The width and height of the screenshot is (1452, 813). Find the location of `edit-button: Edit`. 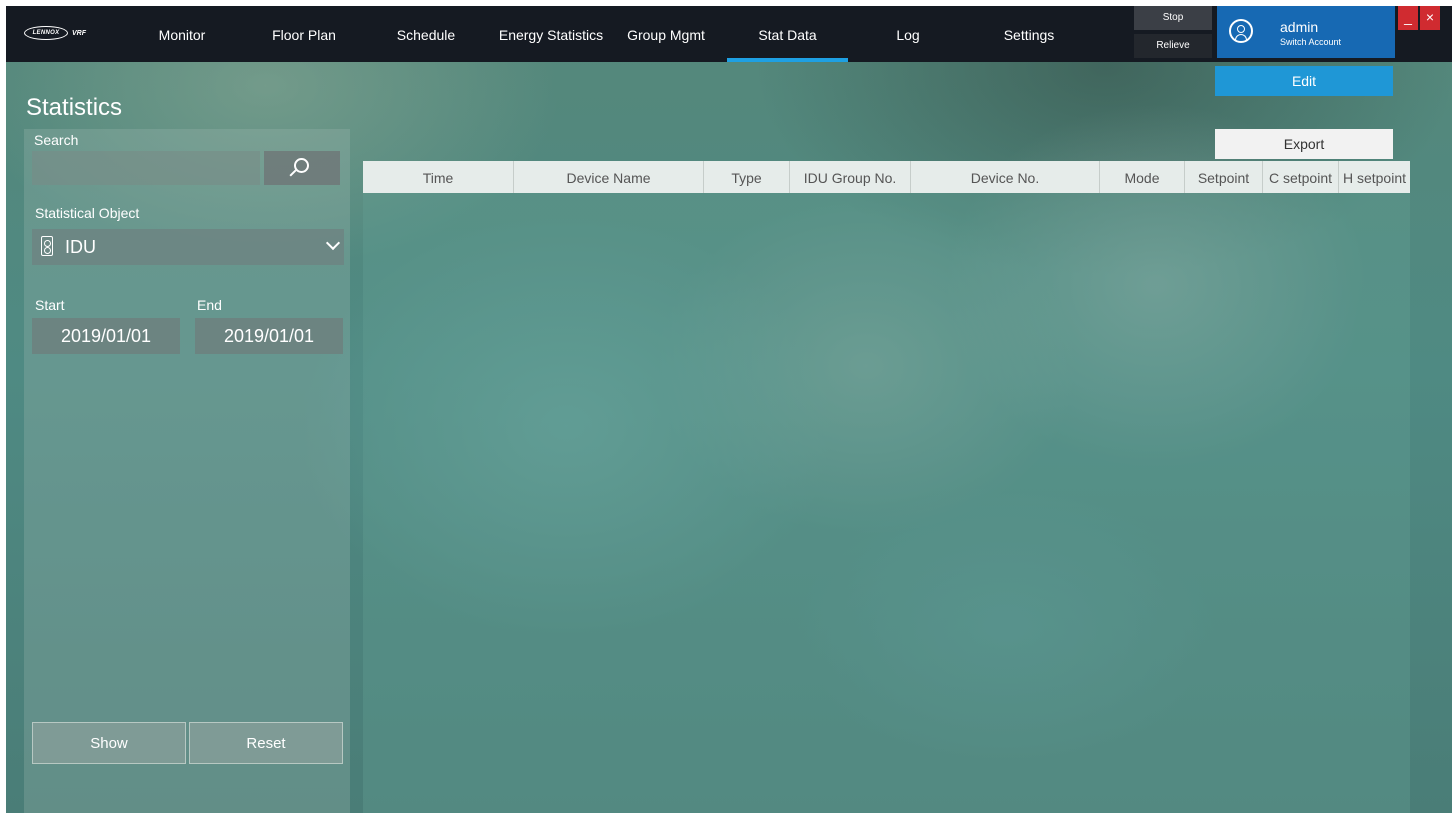

edit-button: Edit is located at coordinates (1304, 81).